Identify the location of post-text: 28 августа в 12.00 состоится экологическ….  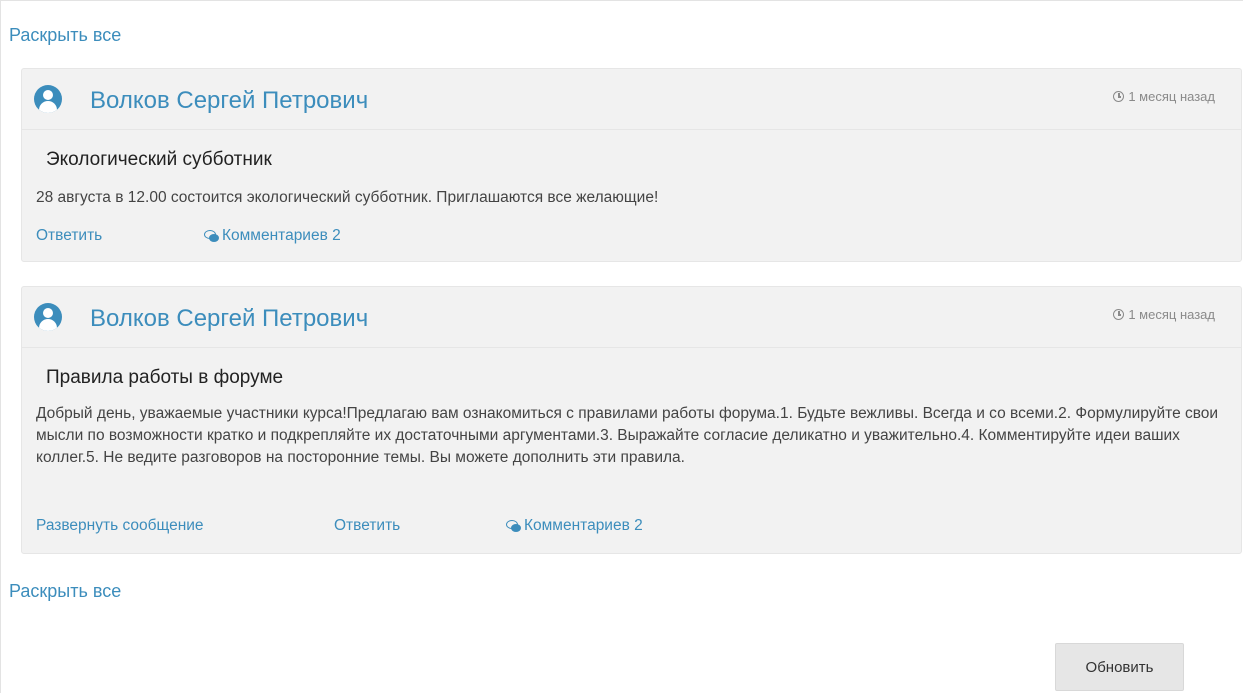
(347, 197).